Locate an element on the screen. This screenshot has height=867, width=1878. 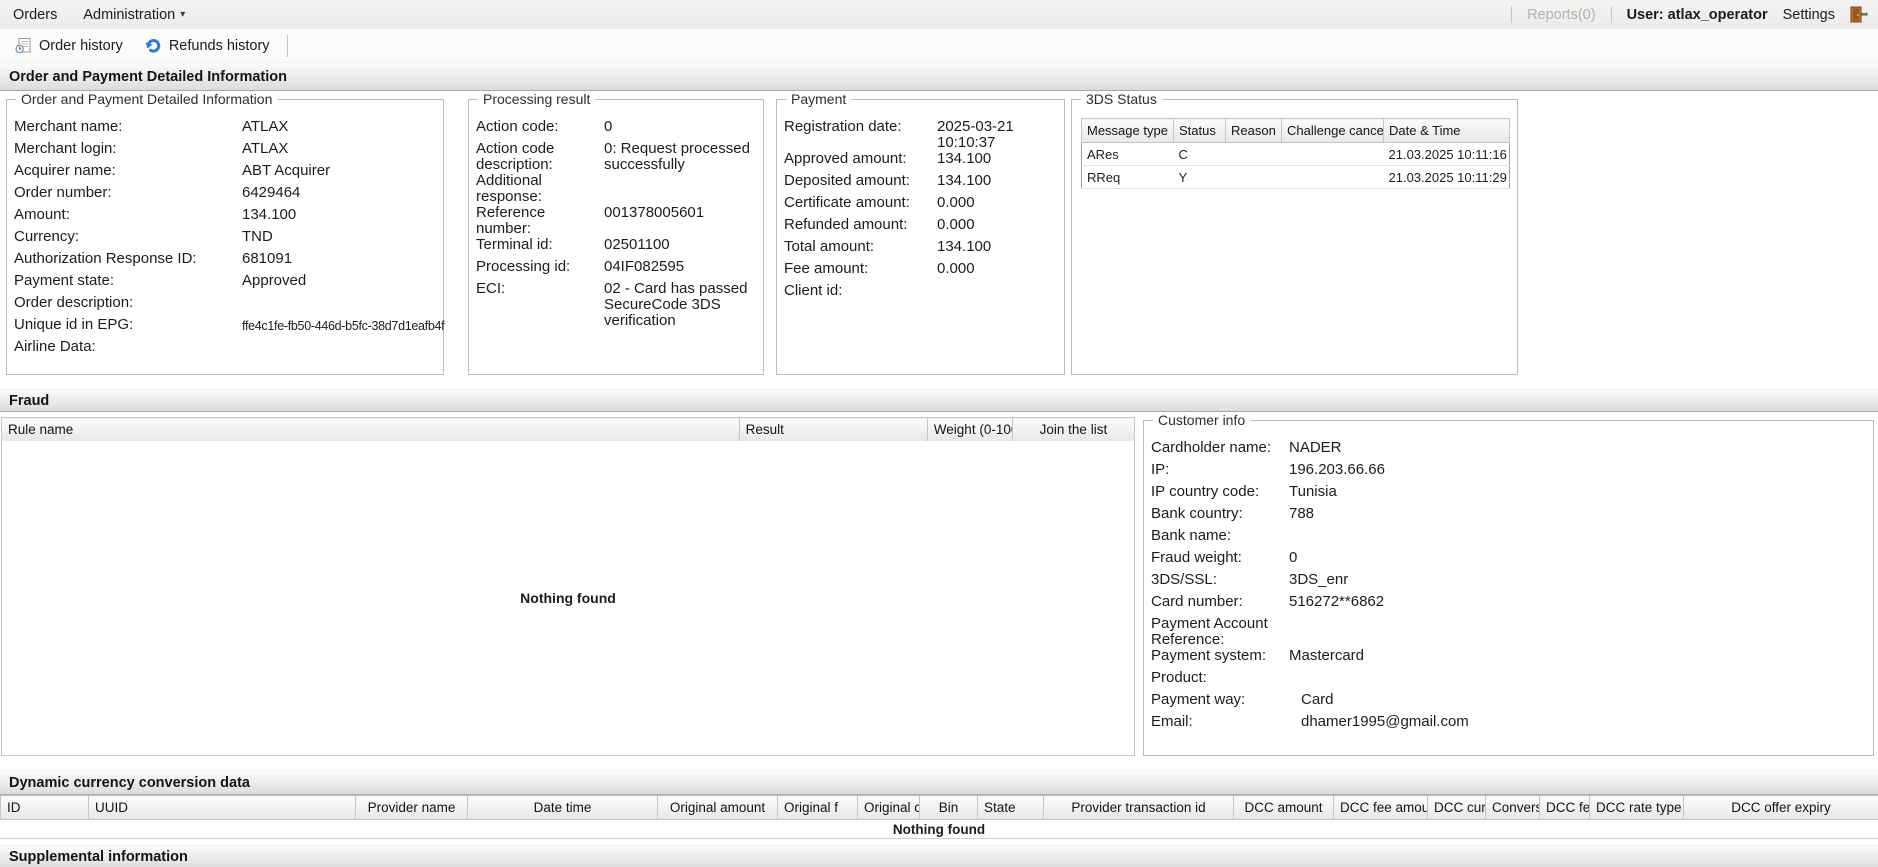
column-header: DCC offer expiry is located at coordinates (1780, 807).